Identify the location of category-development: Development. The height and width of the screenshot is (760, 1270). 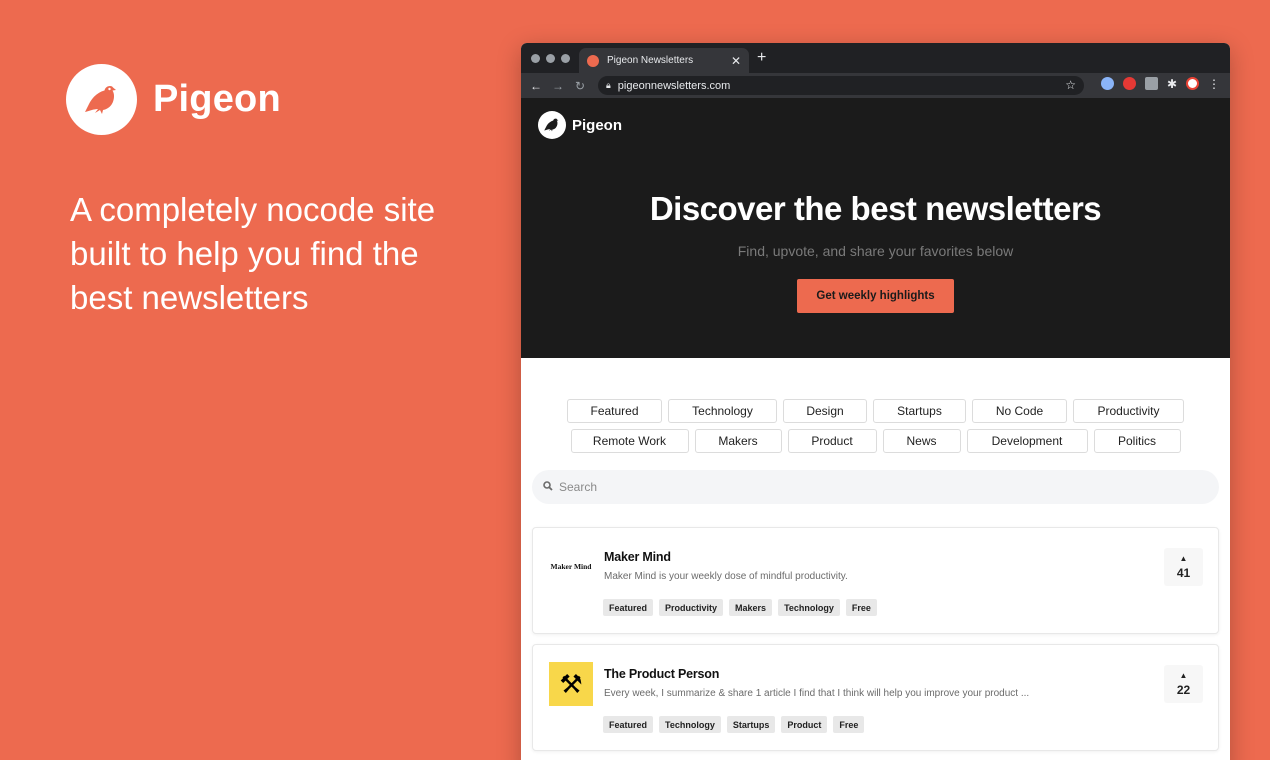
(1027, 441).